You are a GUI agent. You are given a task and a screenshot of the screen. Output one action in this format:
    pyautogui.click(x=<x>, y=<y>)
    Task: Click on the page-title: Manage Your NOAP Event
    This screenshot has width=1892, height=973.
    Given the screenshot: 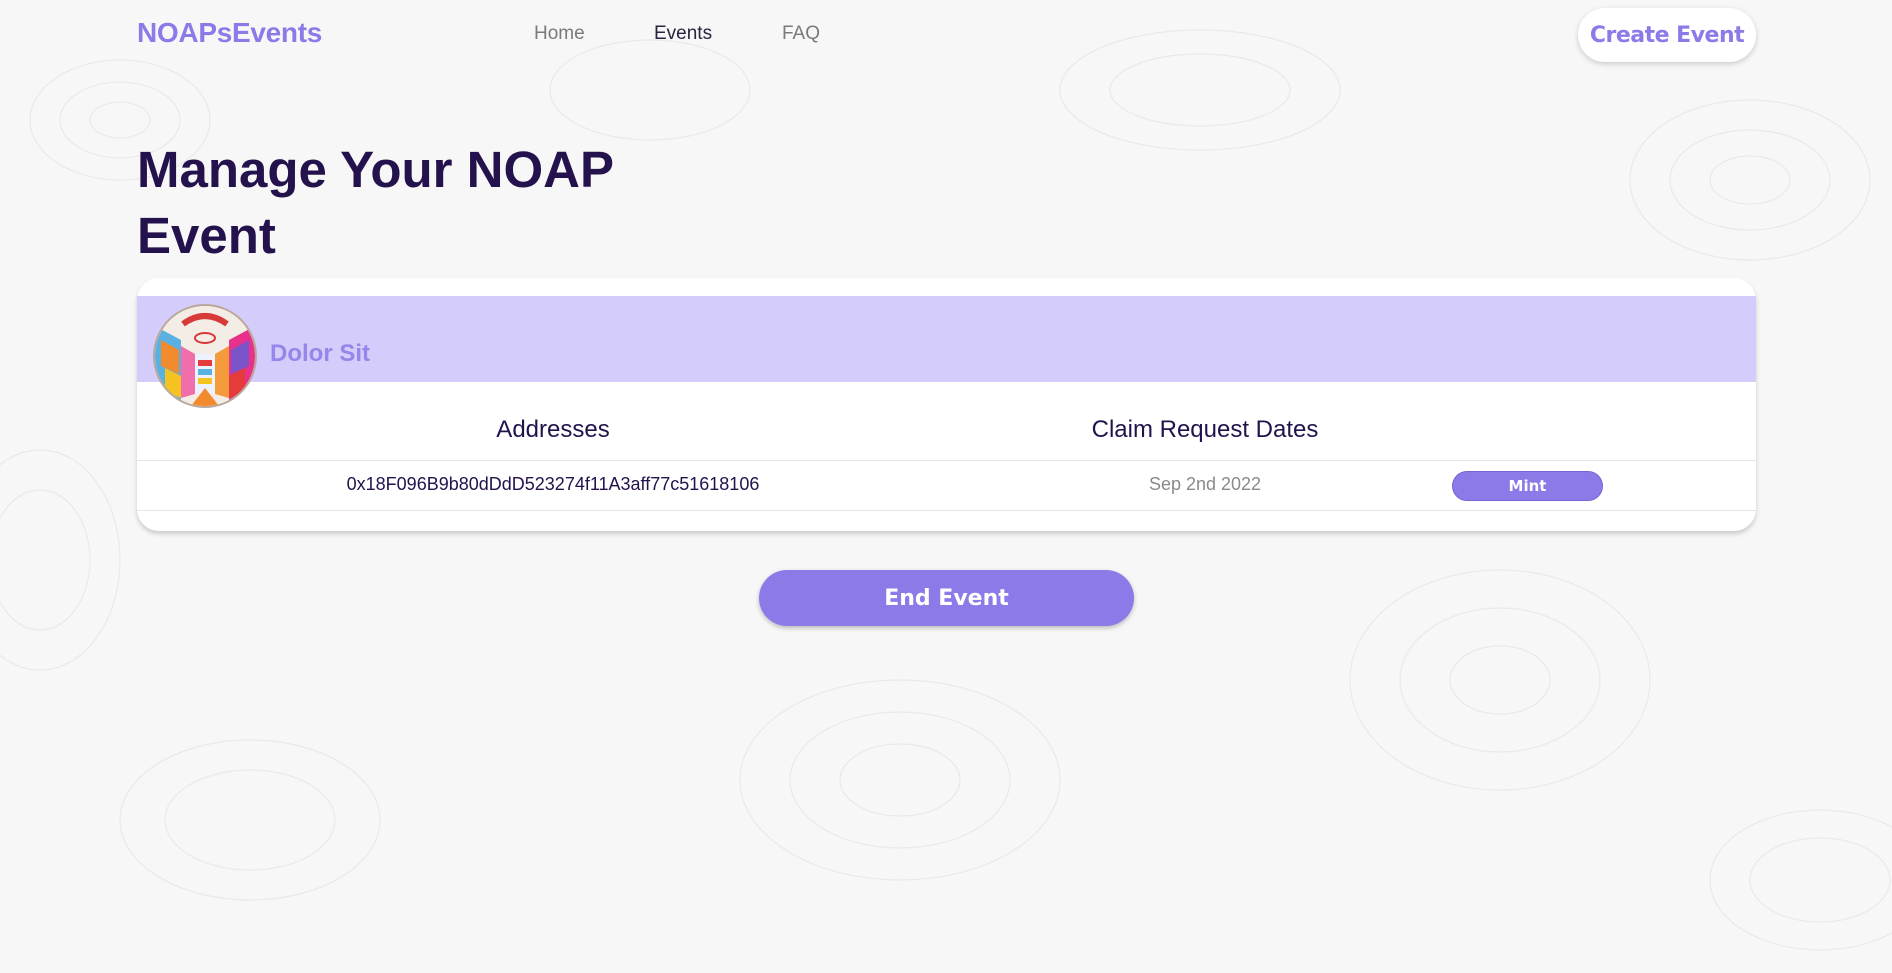 What is the action you would take?
    pyautogui.click(x=375, y=202)
    